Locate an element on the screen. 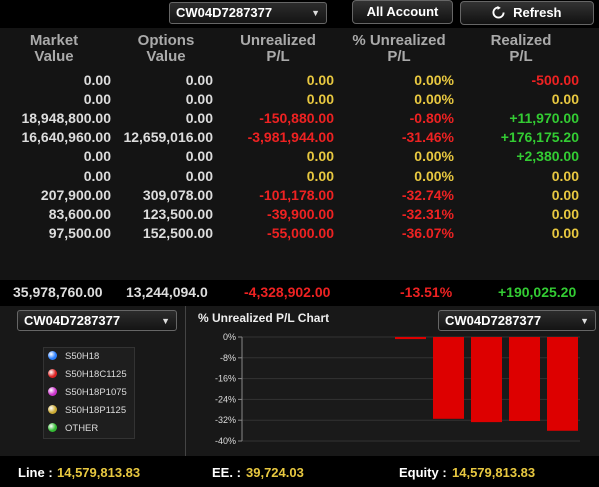 Image resolution: width=599 pixels, height=487 pixels. cell-options-value: 123,500.00 is located at coordinates (177, 213).